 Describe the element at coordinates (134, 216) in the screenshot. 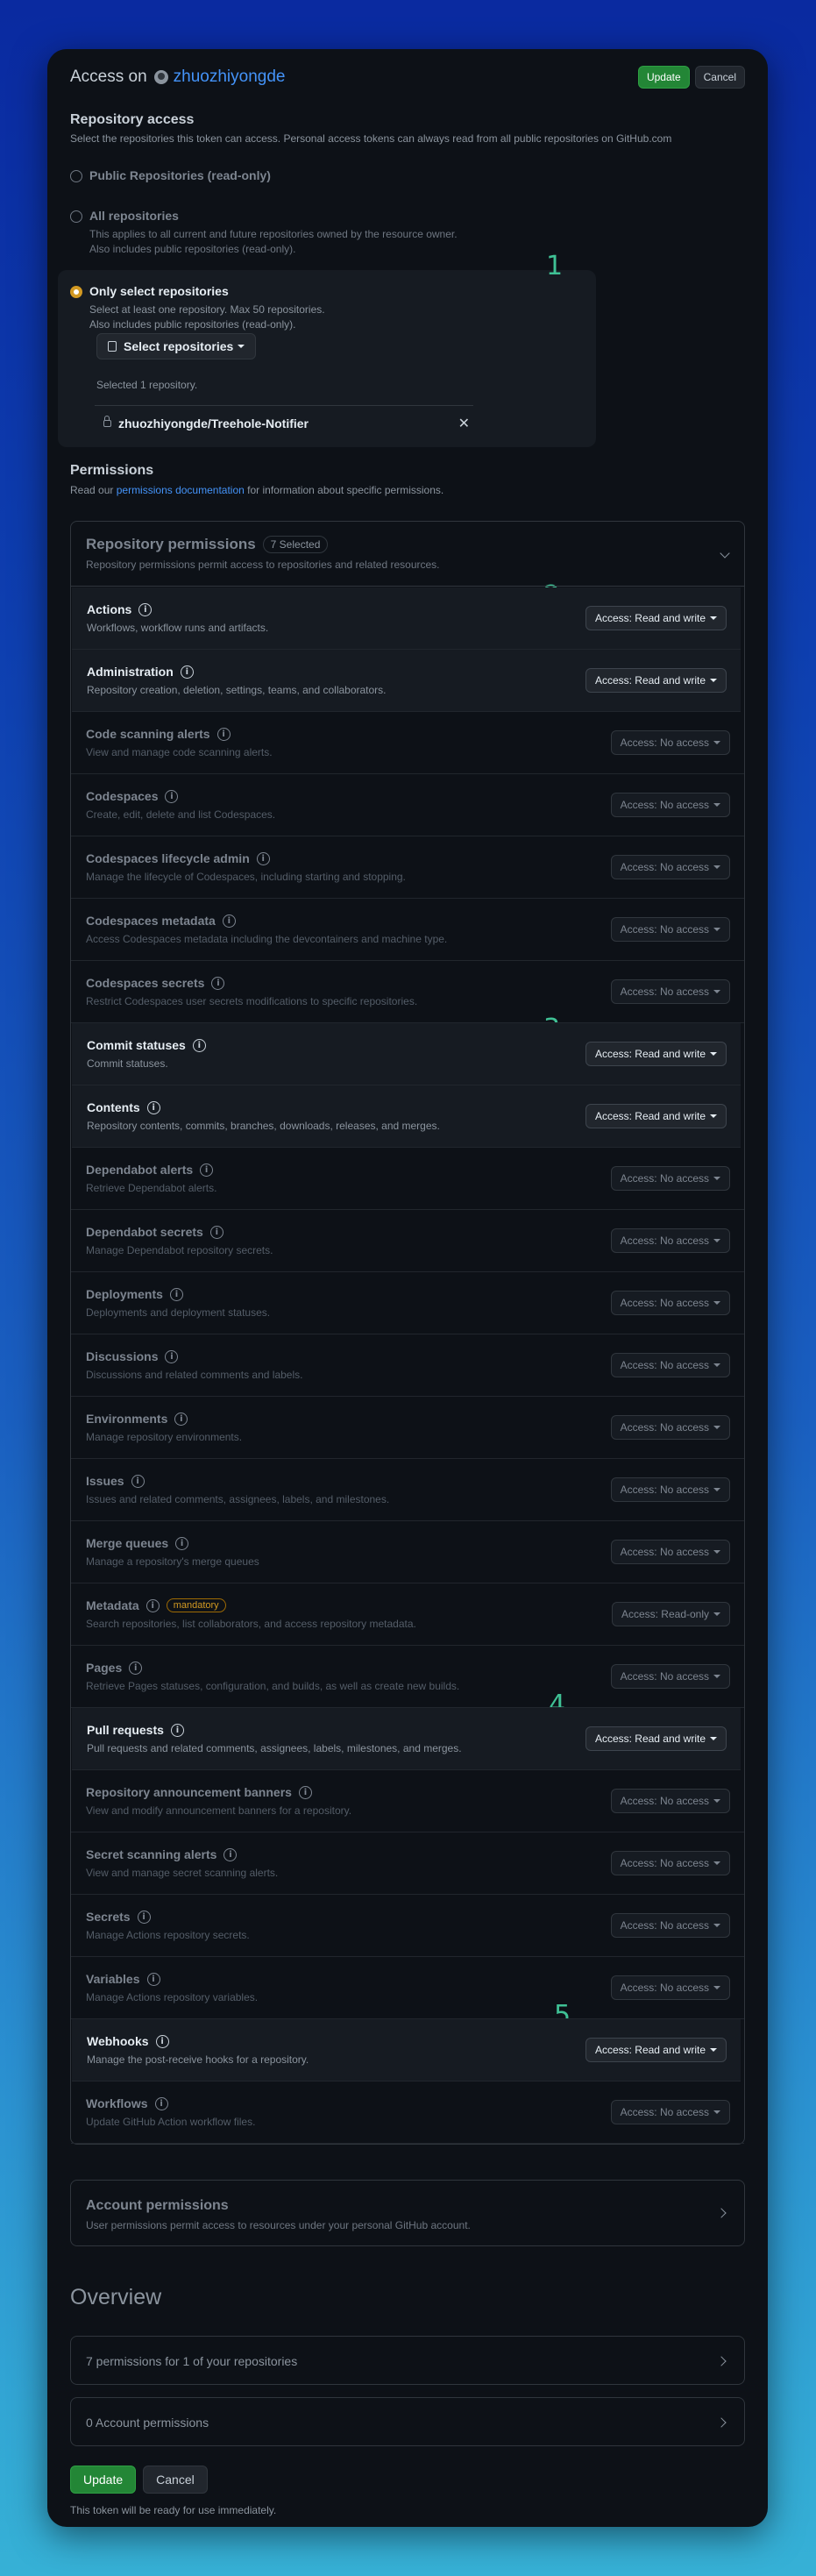

I see `radio-label: All repositories` at that location.